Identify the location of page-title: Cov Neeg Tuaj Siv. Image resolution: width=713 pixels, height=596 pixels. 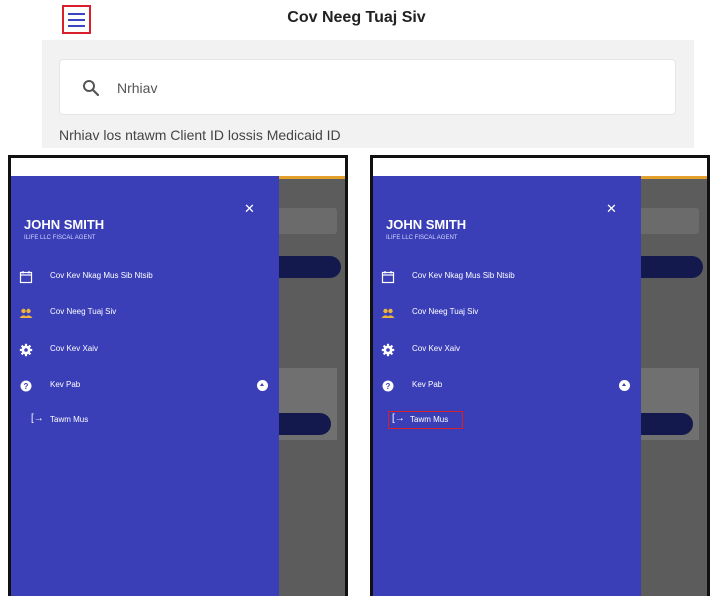
(356, 17).